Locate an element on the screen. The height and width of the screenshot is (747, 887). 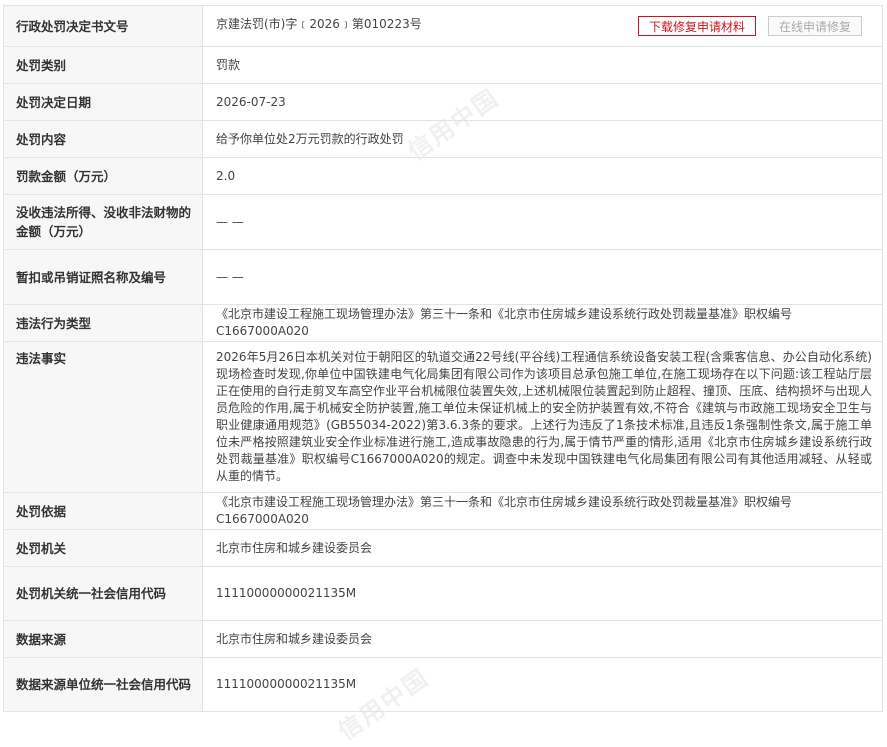
table-row: 处罚类别 罚款 is located at coordinates (443, 65).